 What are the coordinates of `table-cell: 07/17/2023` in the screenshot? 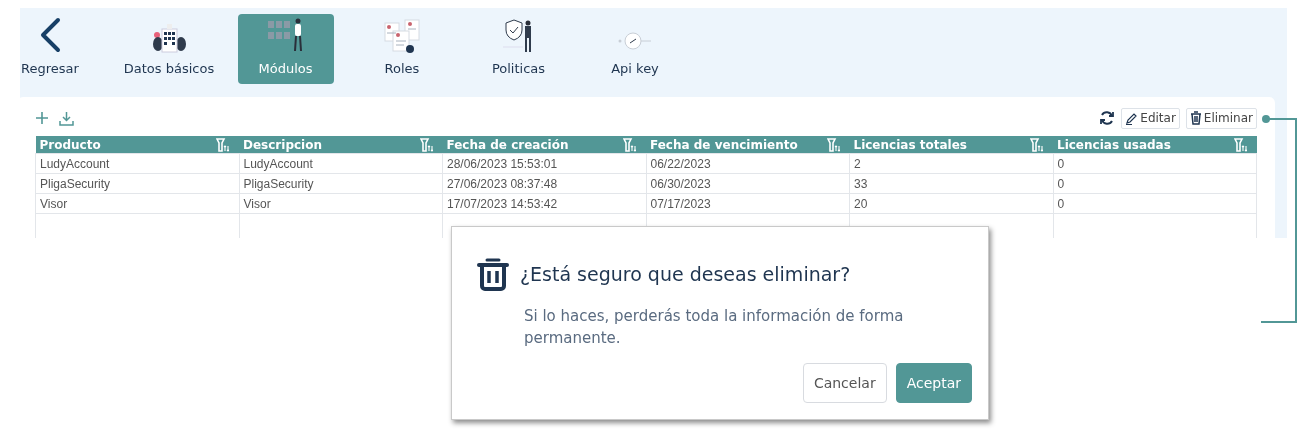 It's located at (748, 203).